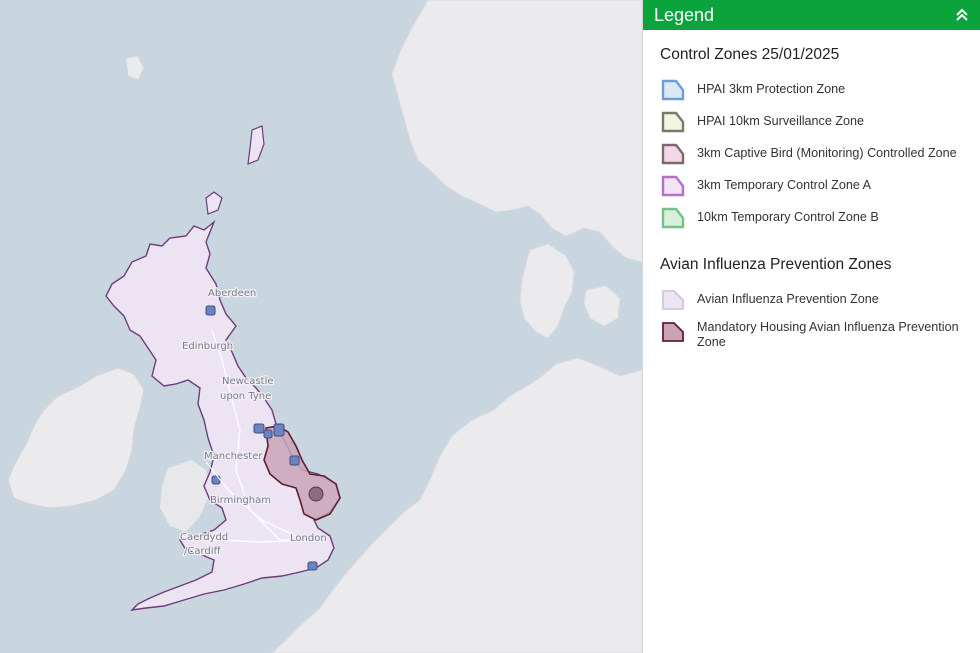  Describe the element at coordinates (784, 185) in the screenshot. I see `legend-item-label: 3km Temporary Control Zone A` at that location.